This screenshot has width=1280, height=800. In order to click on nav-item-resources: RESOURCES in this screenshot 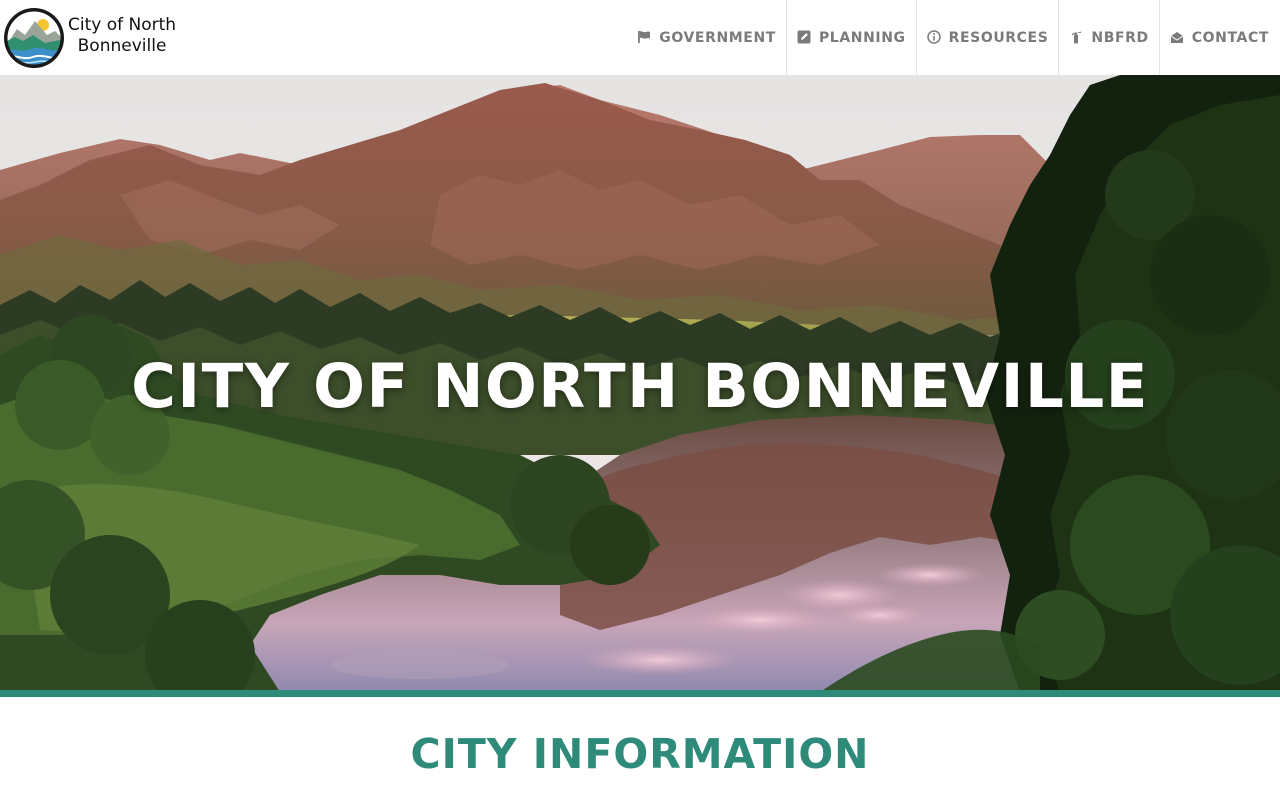, I will do `click(987, 37)`.